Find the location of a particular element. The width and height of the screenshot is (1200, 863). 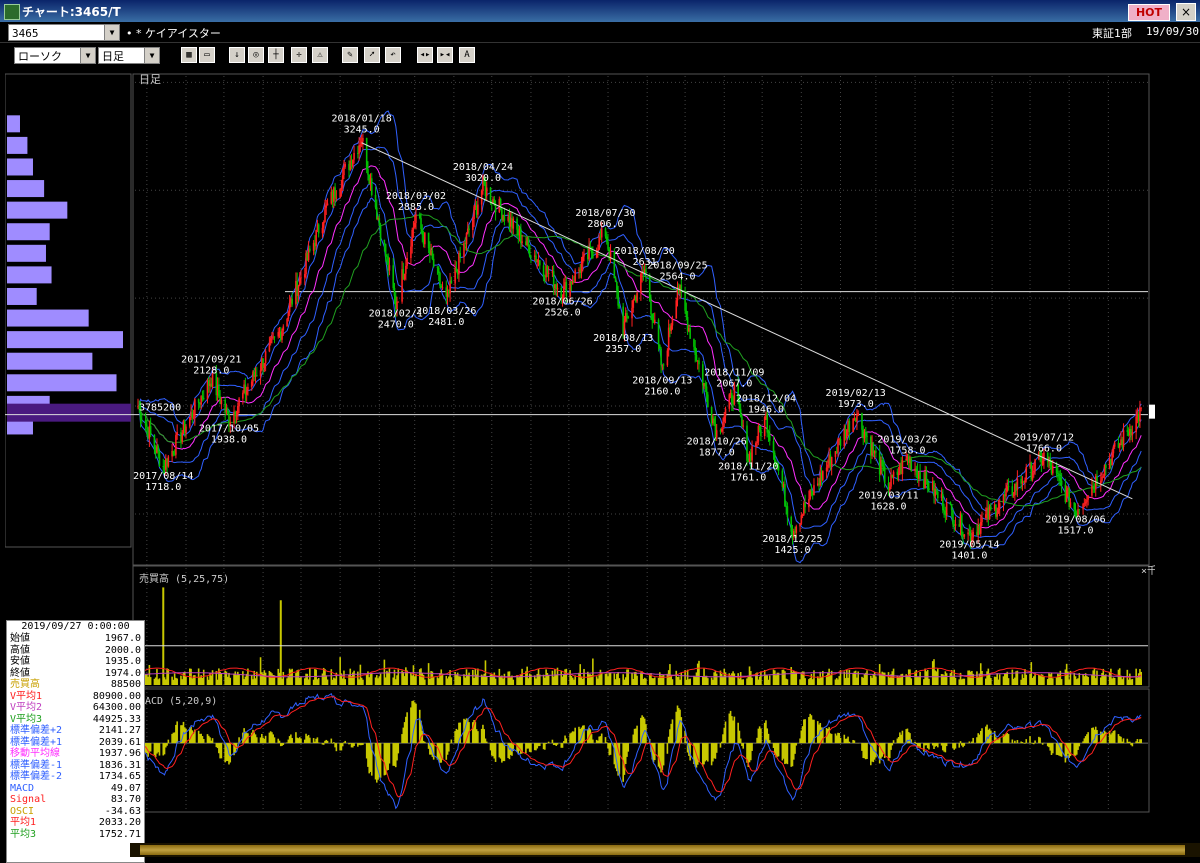

download-icon: ↓ is located at coordinates (237, 55).